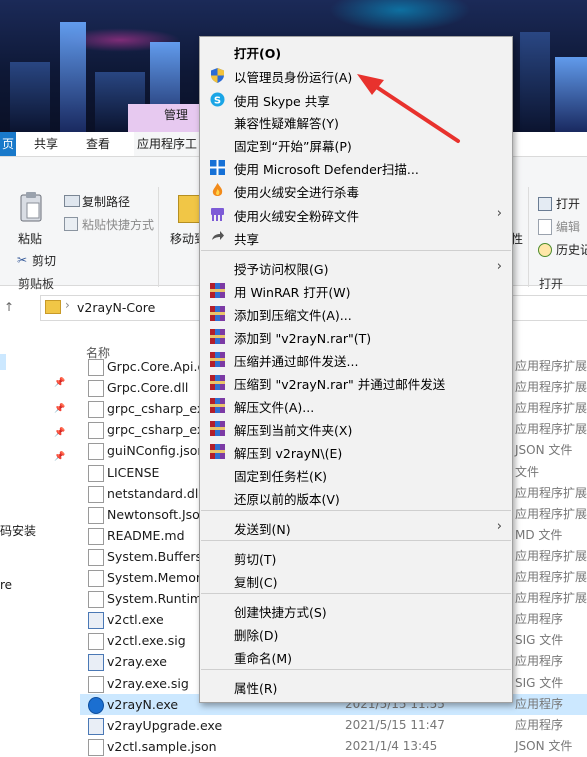 The image size is (587, 757). Describe the element at coordinates (116, 307) in the screenshot. I see `breadcrumb-folder: v2rayN-Core` at that location.